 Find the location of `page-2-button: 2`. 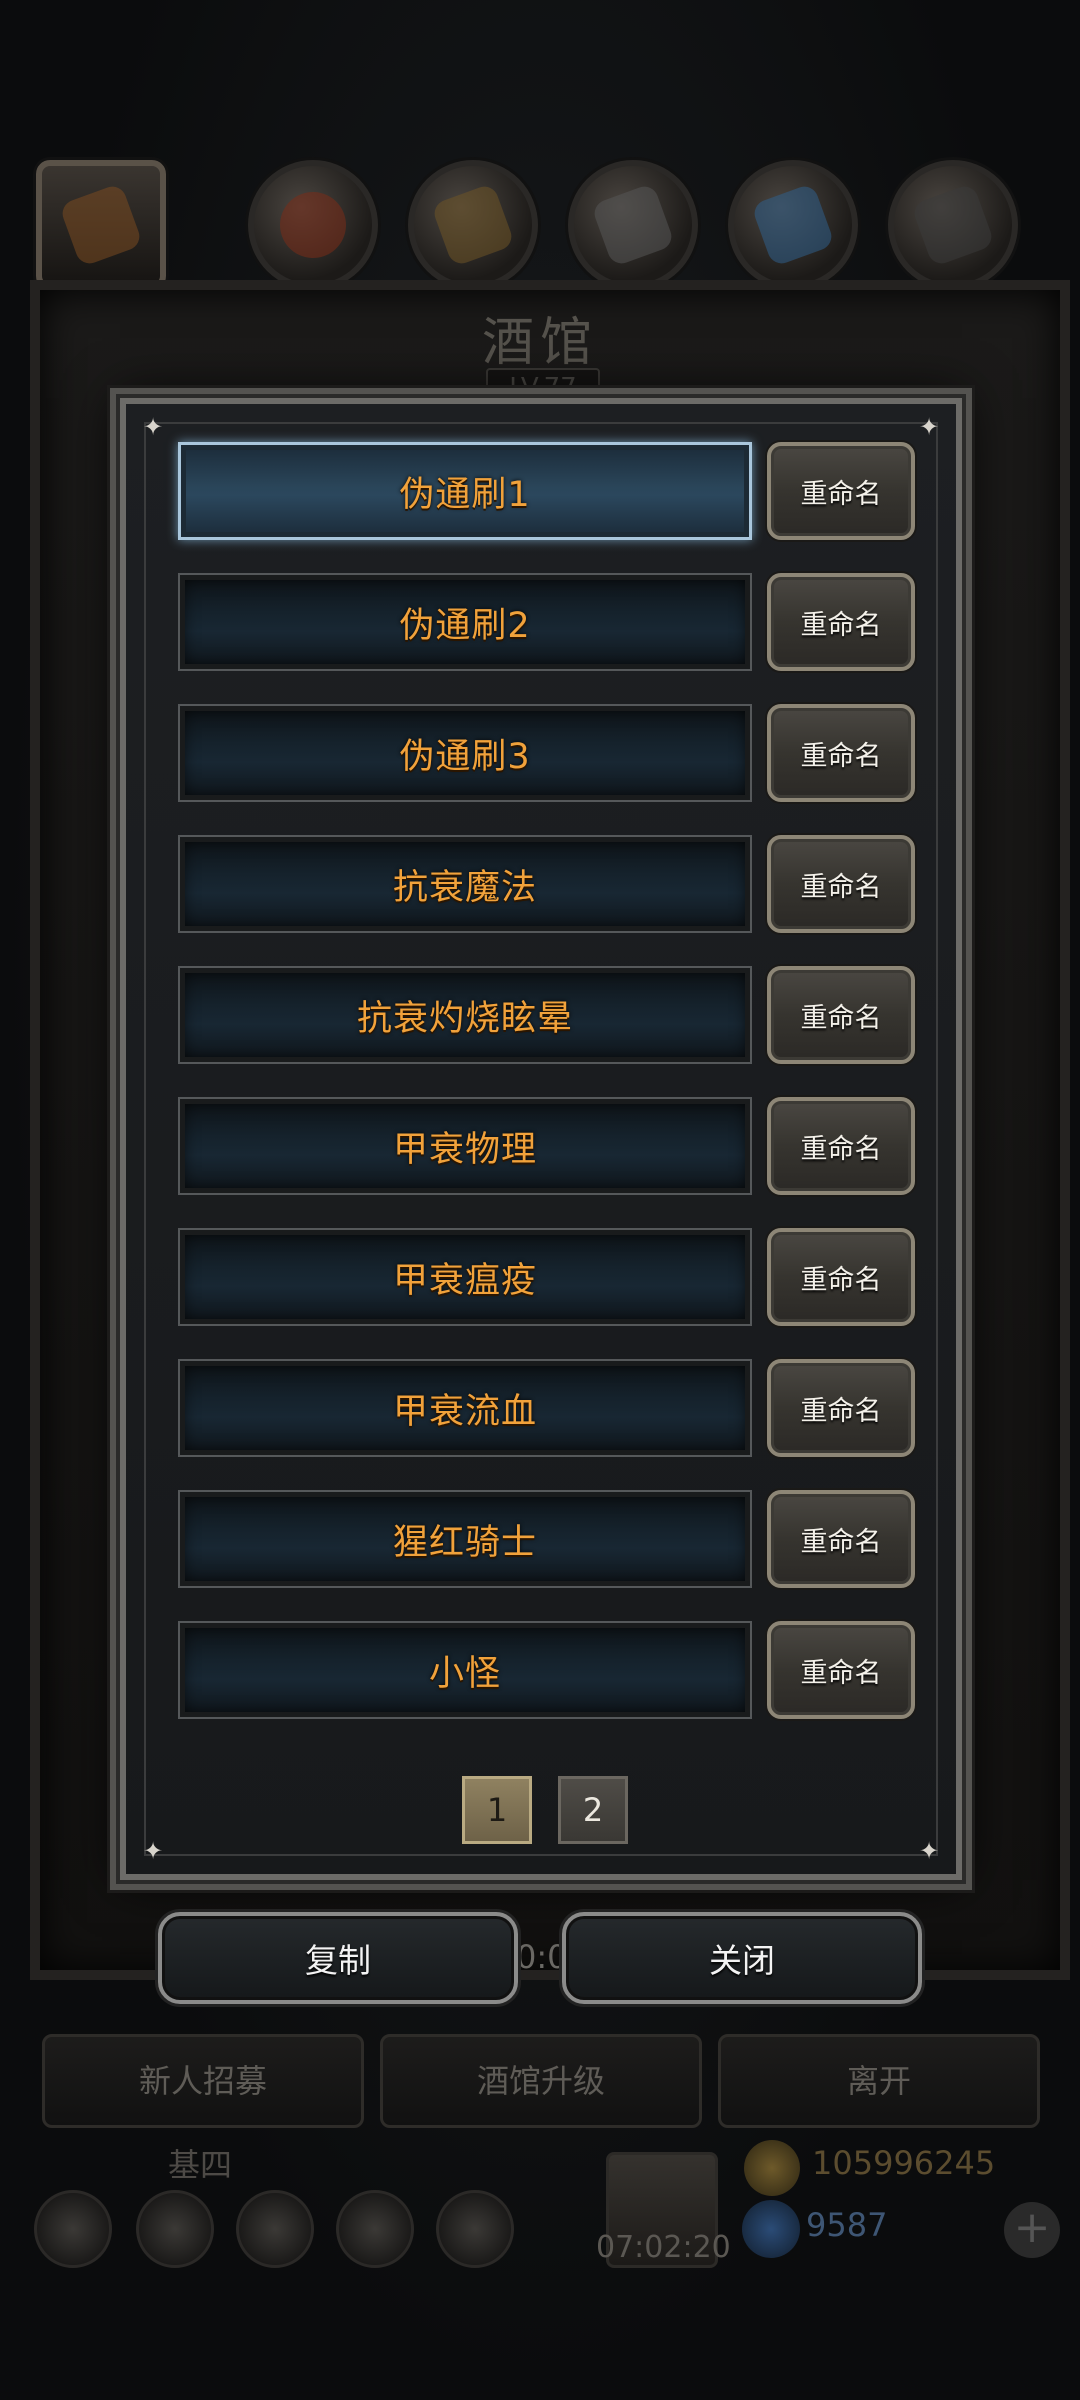

page-2-button: 2 is located at coordinates (593, 1810).